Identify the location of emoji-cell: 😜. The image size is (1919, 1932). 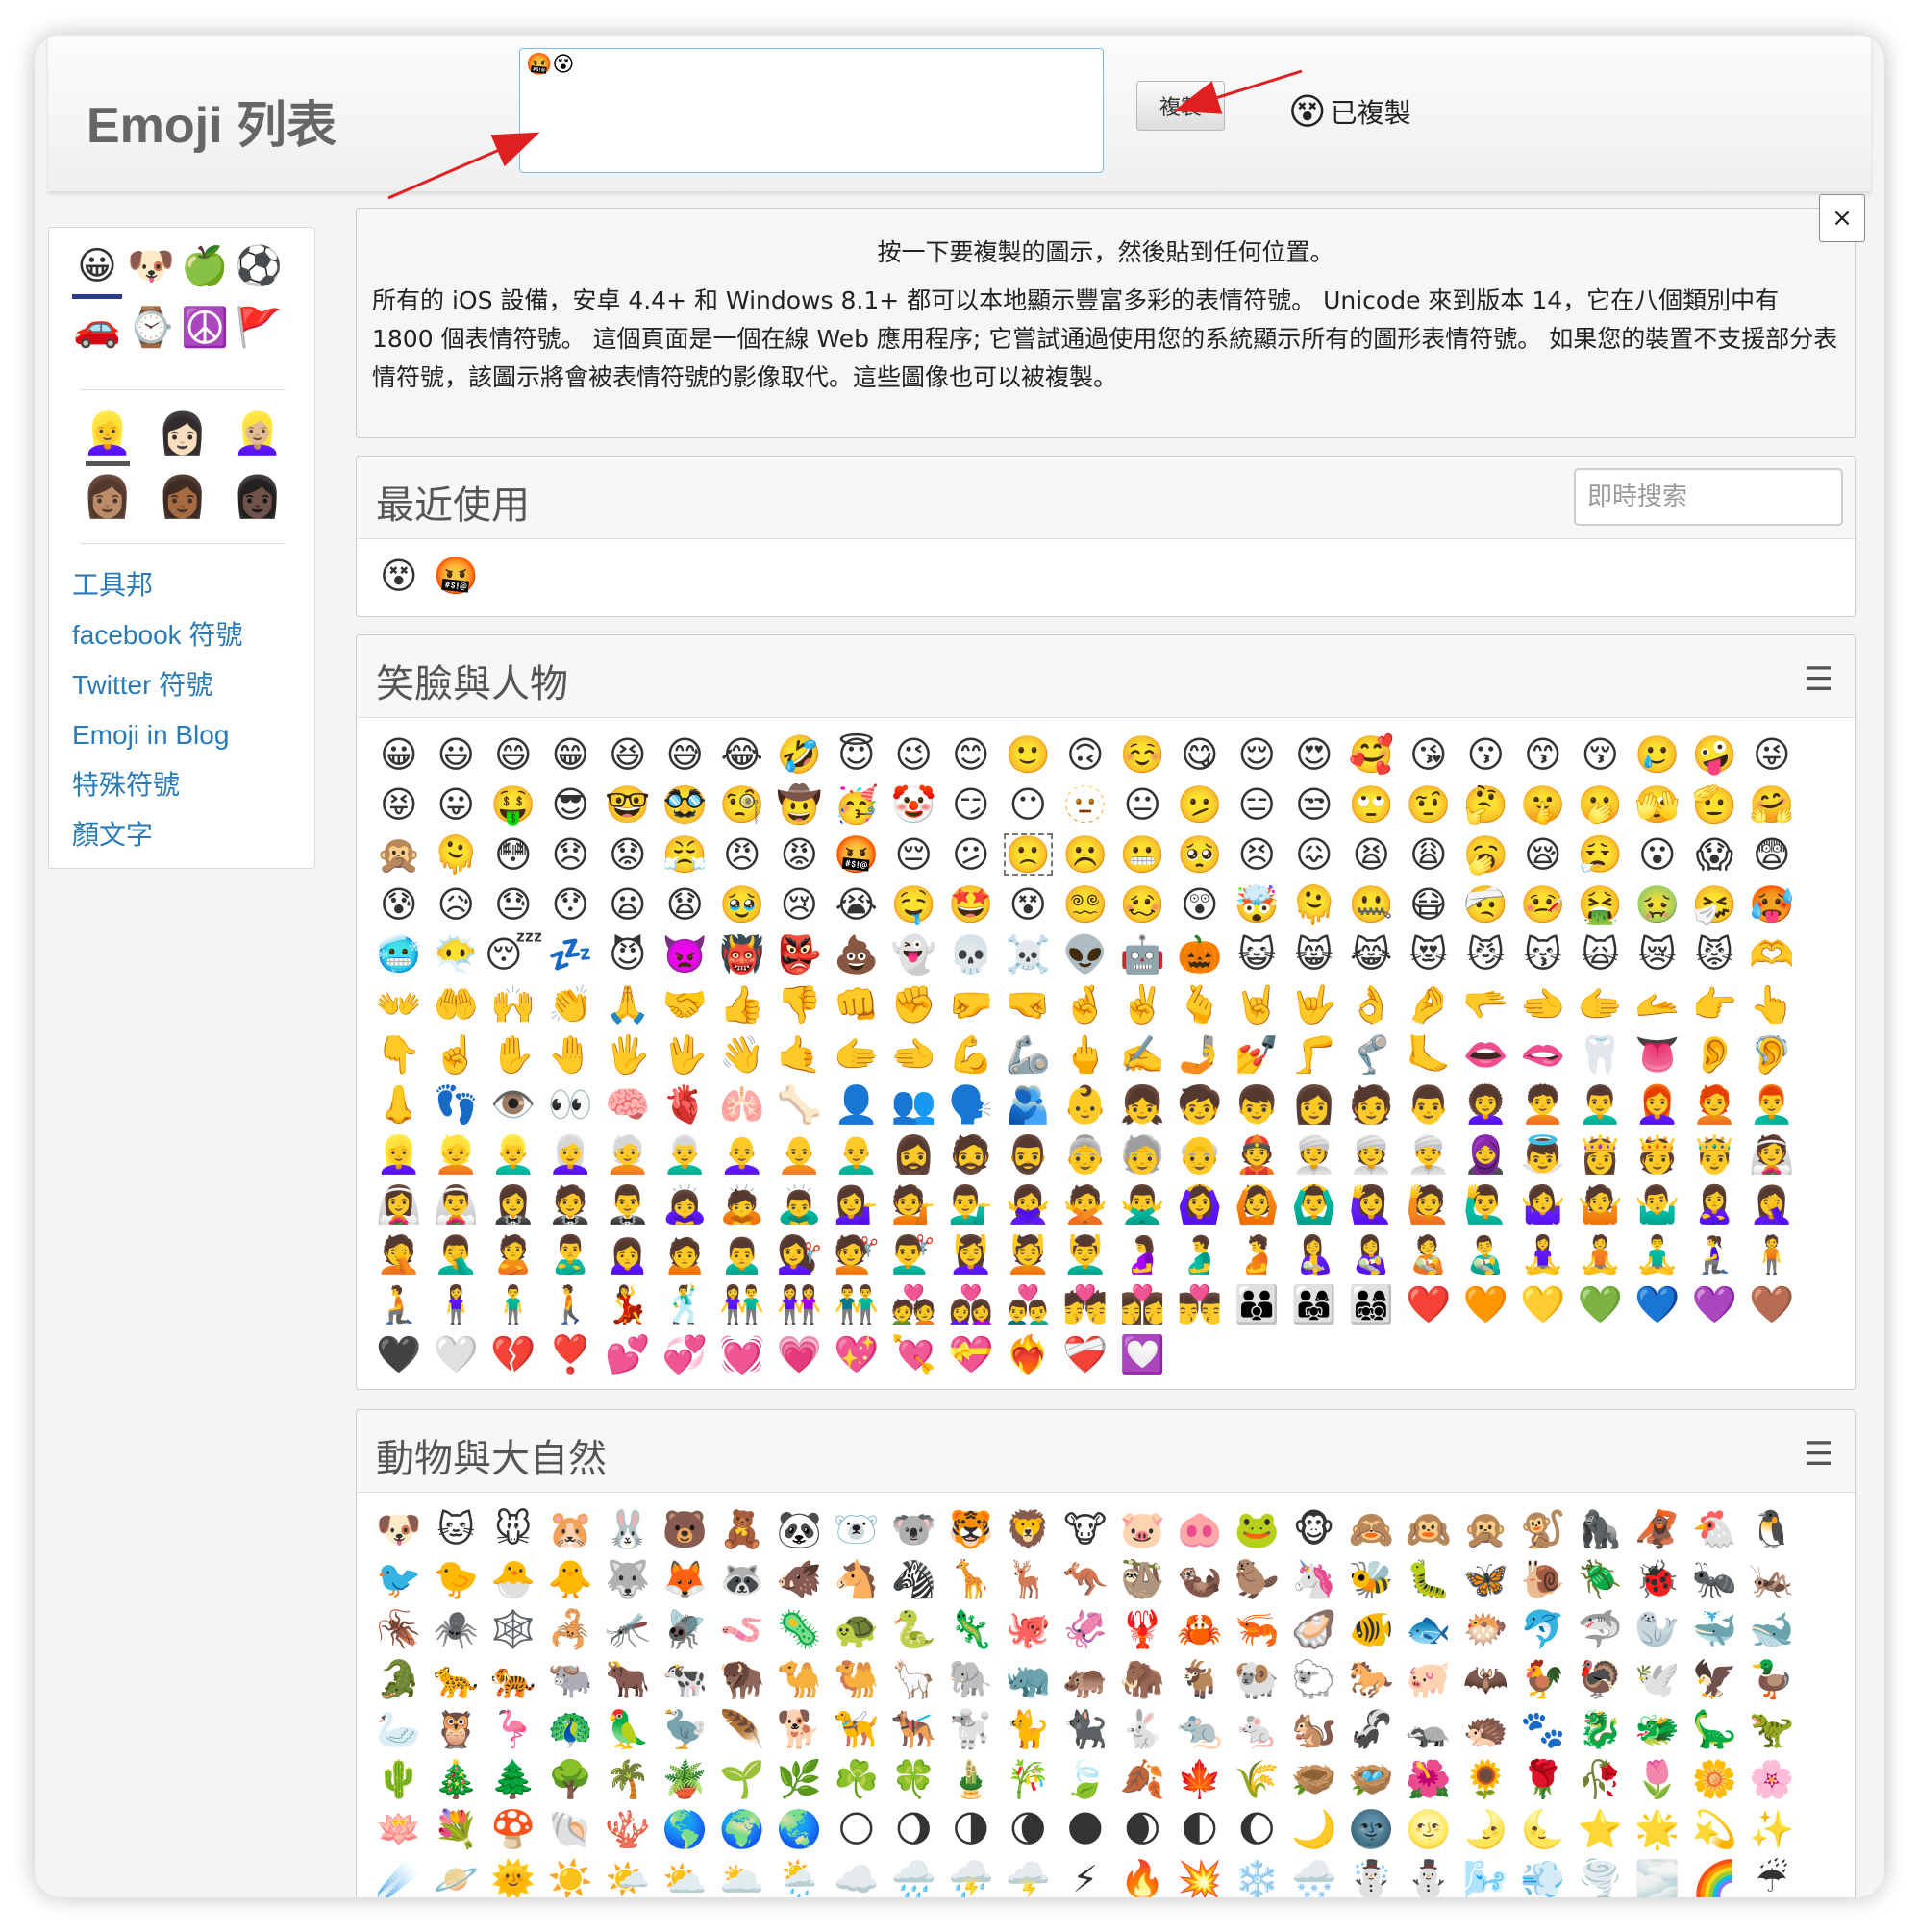
(1772, 755).